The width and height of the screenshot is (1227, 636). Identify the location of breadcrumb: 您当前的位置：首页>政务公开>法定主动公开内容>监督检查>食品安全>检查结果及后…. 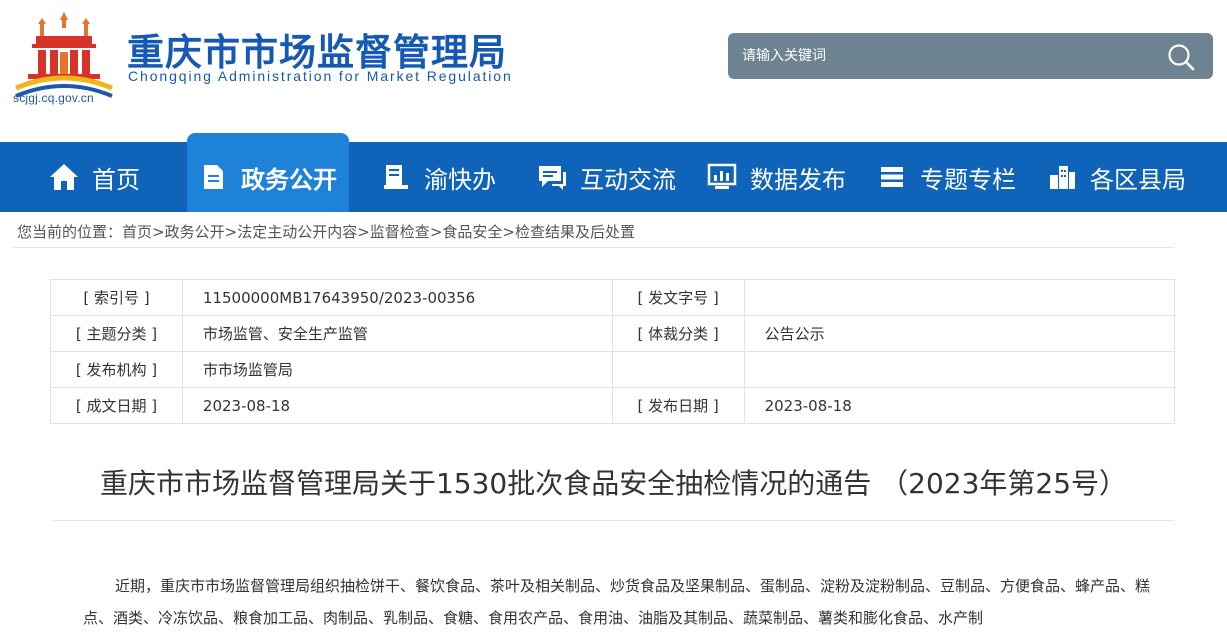
(326, 231).